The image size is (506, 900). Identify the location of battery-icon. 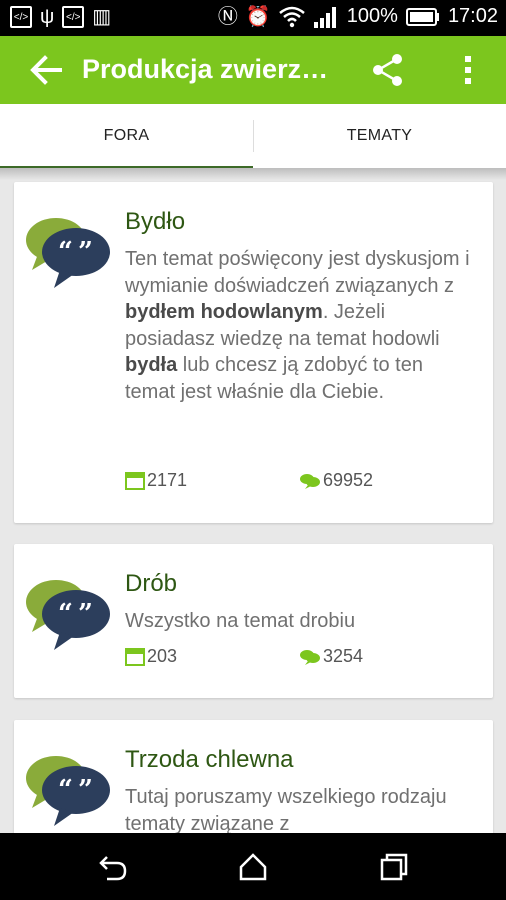
(422, 16).